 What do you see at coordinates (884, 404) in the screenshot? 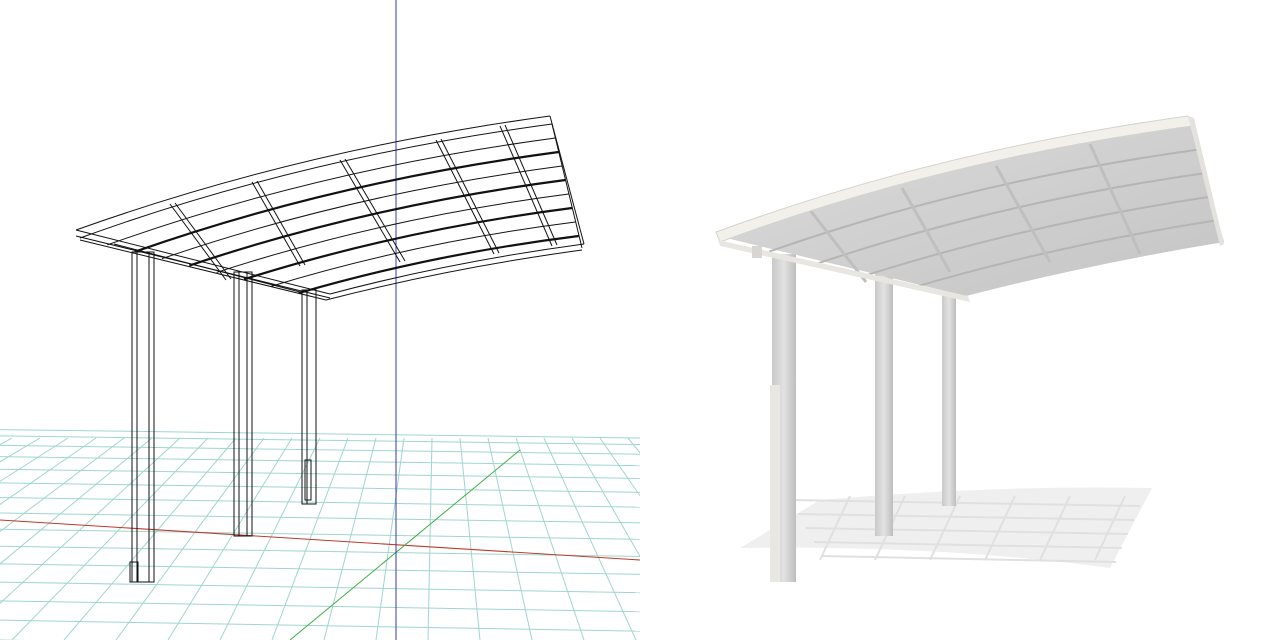
I see `render-post-middle` at bounding box center [884, 404].